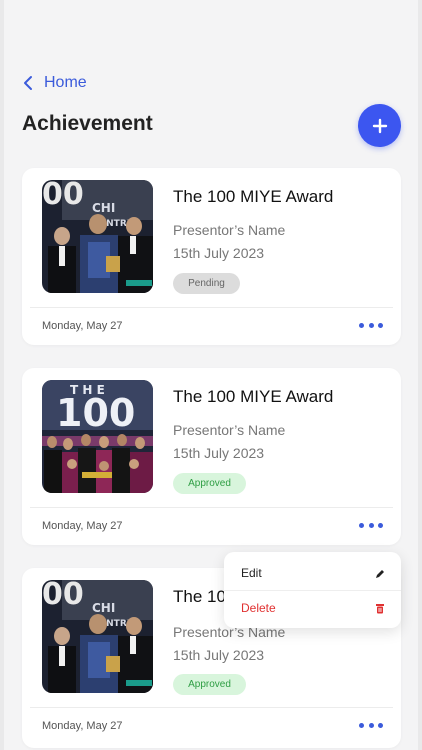  What do you see at coordinates (420, 375) in the screenshot?
I see `right-edge` at bounding box center [420, 375].